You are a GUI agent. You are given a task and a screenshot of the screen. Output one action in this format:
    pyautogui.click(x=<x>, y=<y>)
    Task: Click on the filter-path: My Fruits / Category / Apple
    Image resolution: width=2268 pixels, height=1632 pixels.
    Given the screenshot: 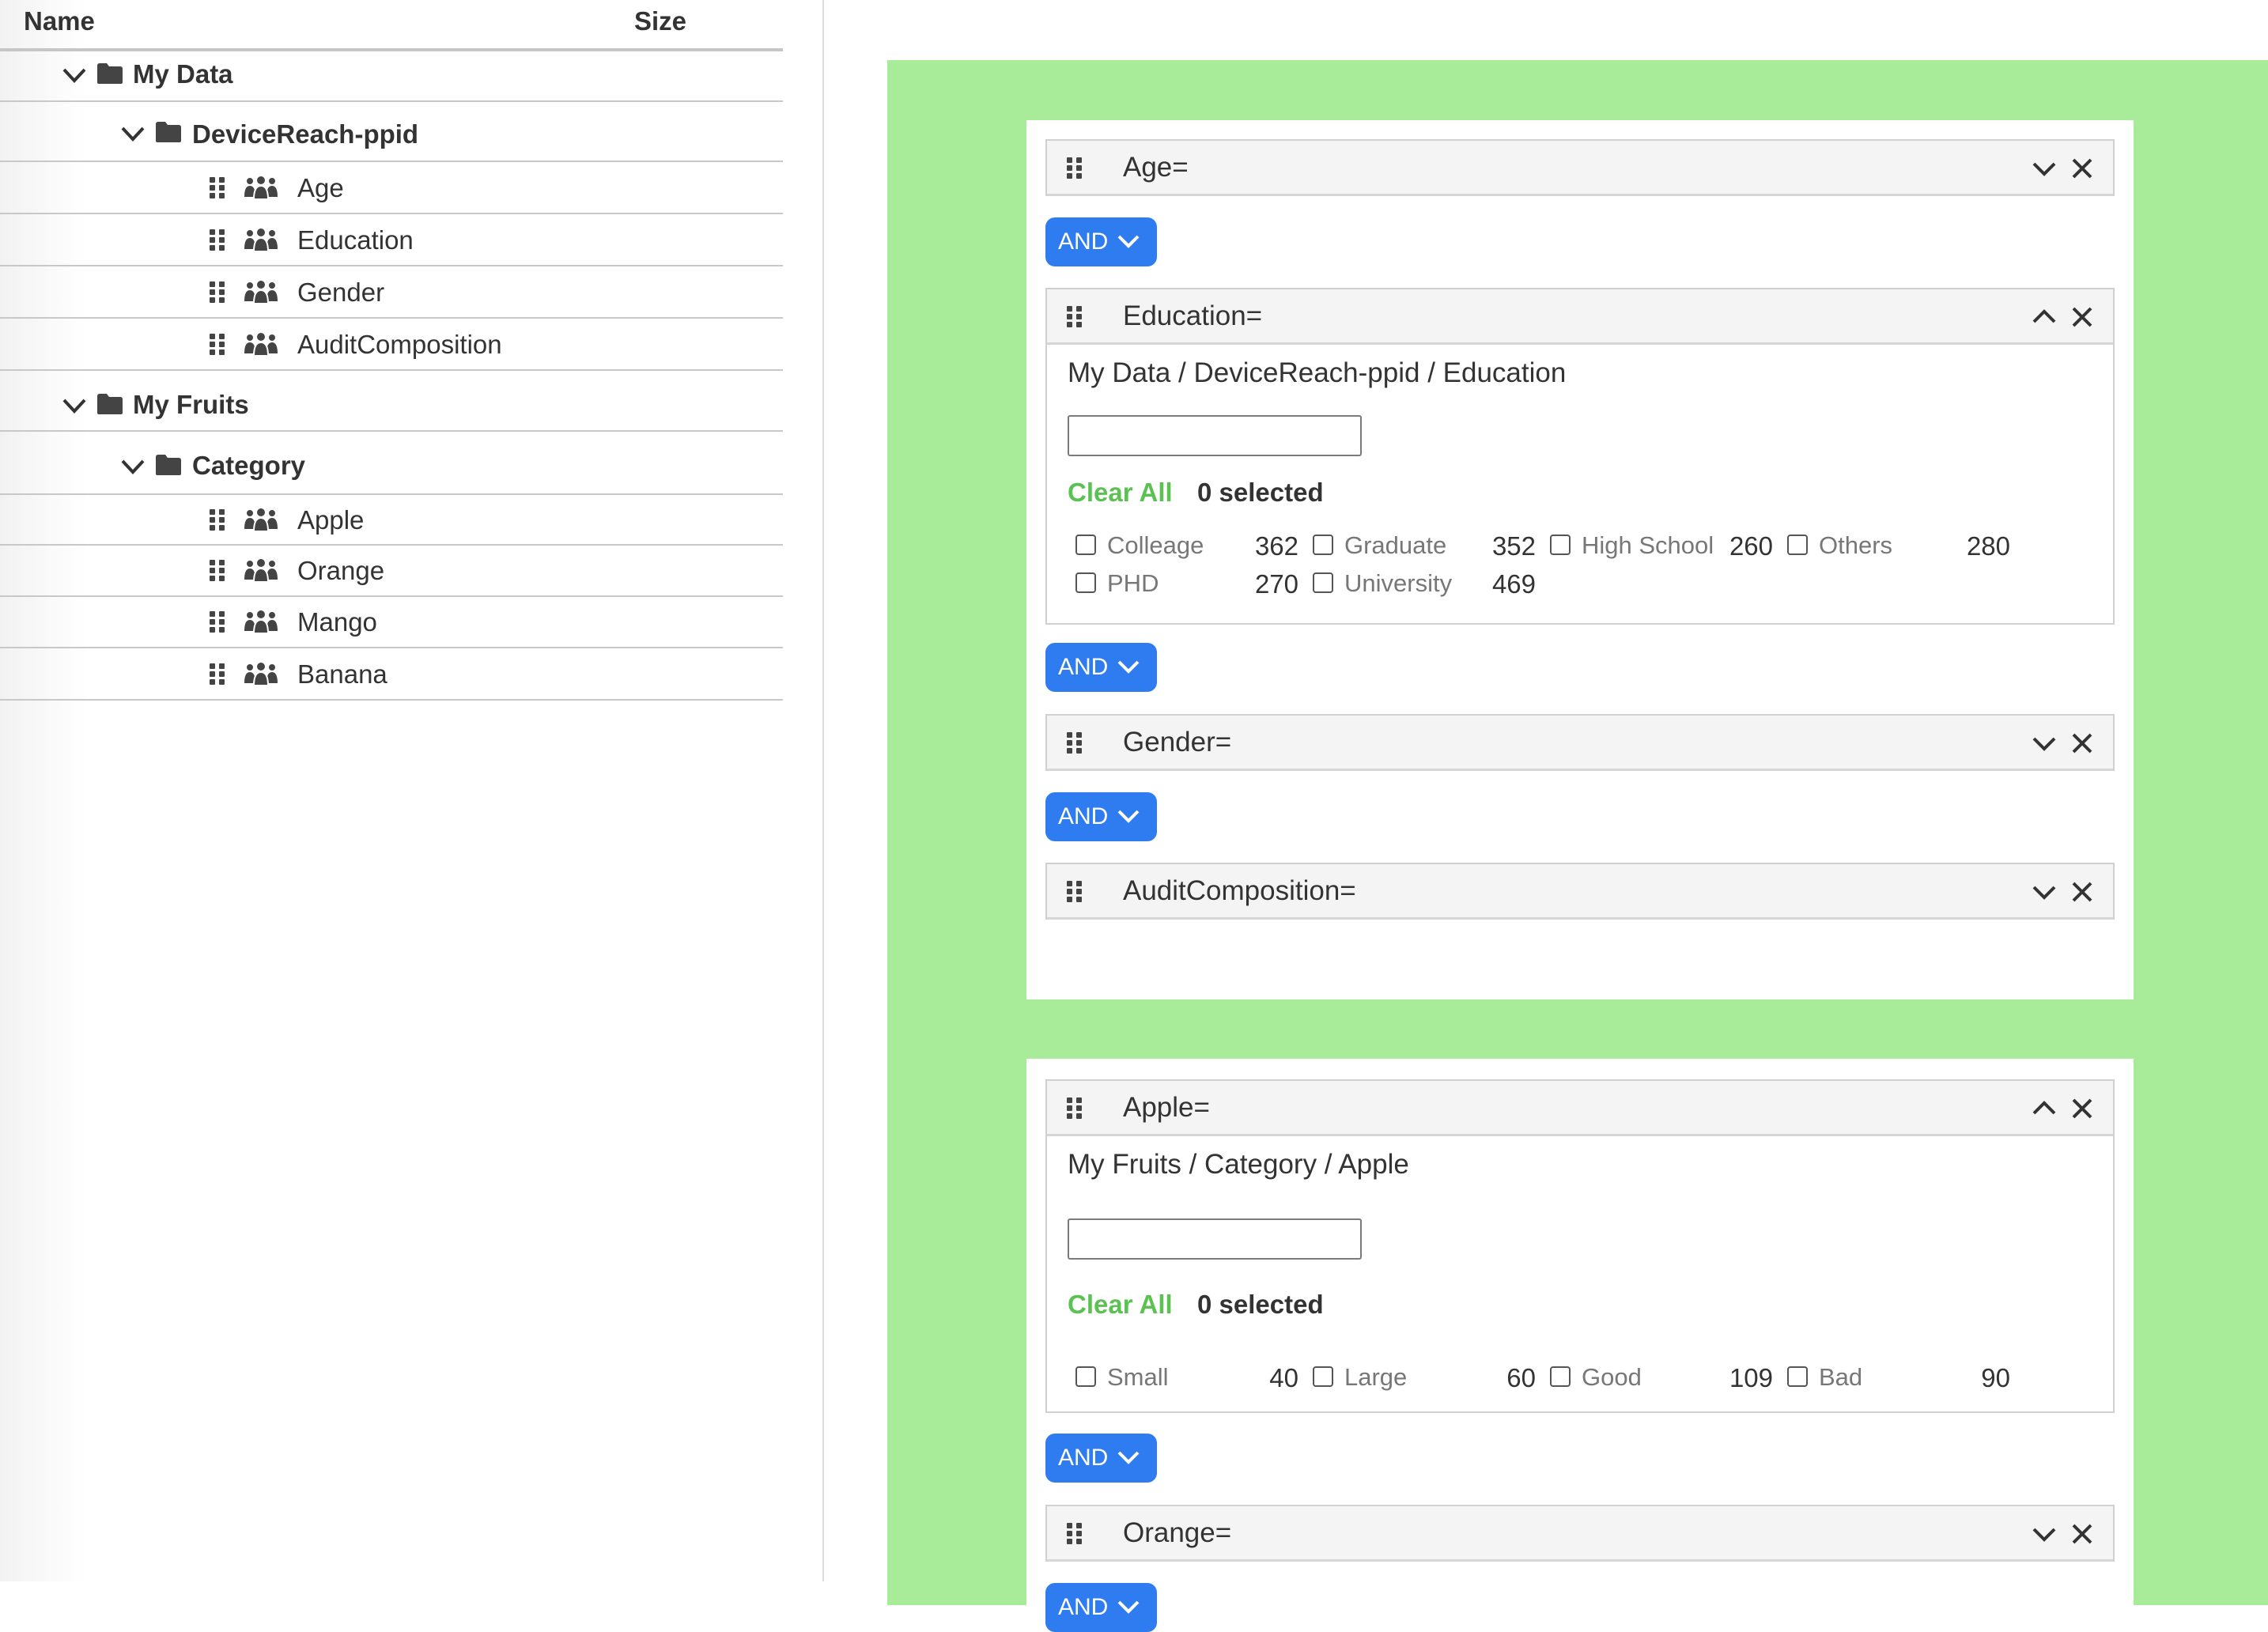 What is the action you would take?
    pyautogui.click(x=1239, y=1164)
    